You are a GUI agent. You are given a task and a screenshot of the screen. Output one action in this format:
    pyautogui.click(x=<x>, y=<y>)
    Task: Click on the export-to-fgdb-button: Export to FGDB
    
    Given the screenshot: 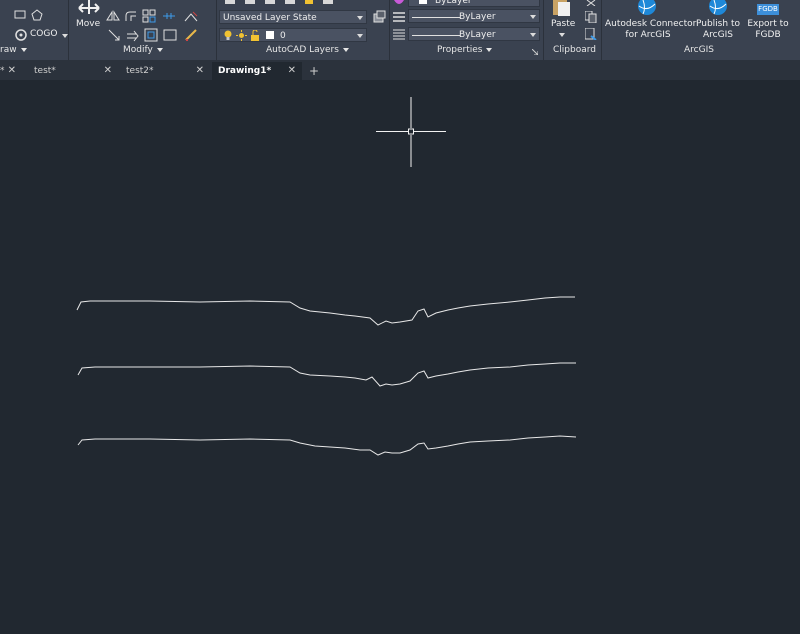 What is the action you would take?
    pyautogui.click(x=768, y=30)
    